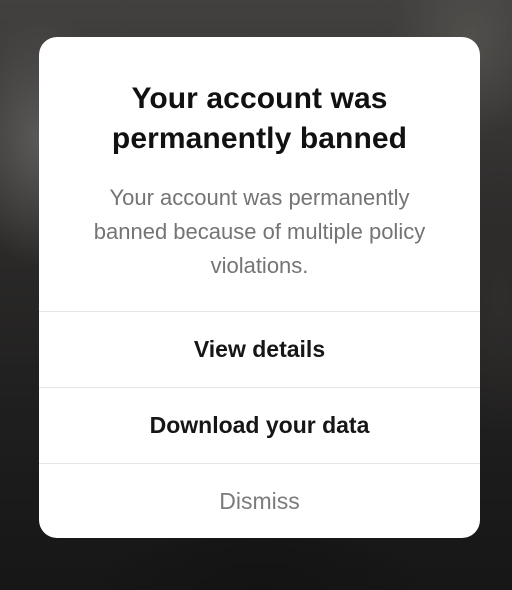 The image size is (512, 590). What do you see at coordinates (259, 500) in the screenshot?
I see `dismiss-button: Dismiss` at bounding box center [259, 500].